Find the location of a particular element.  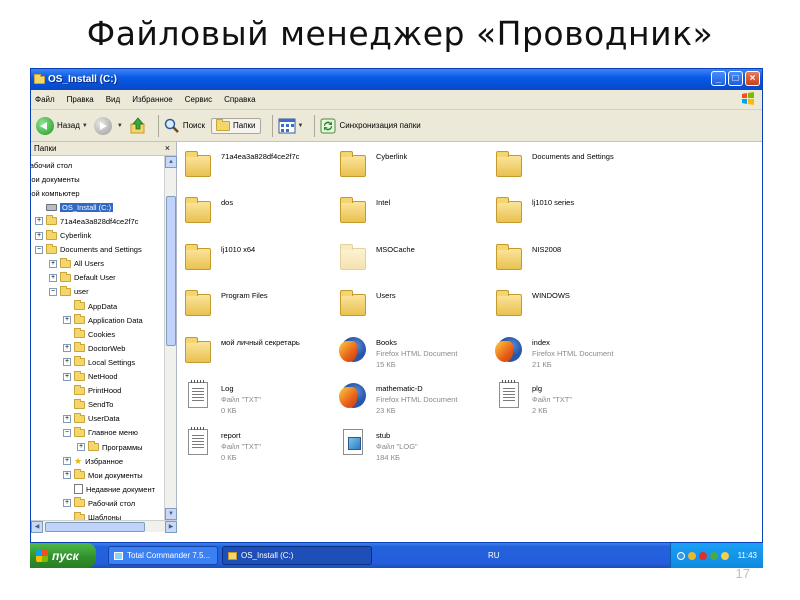

menu-file: Файл is located at coordinates (45, 99).